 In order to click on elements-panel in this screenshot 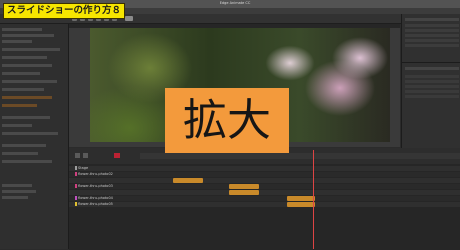, I will do `click(430, 38)`.